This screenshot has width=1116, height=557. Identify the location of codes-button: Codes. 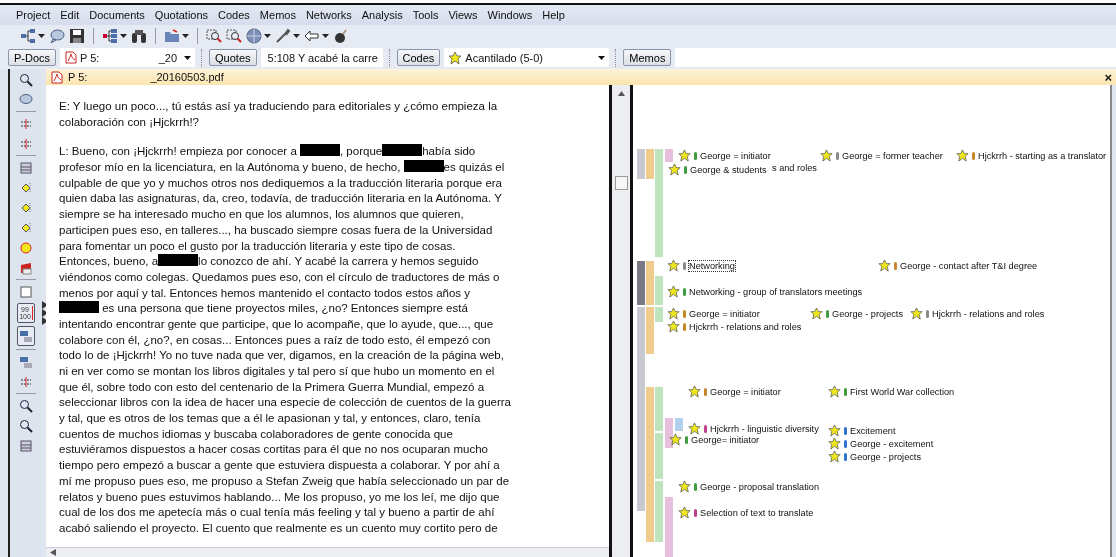
(418, 57).